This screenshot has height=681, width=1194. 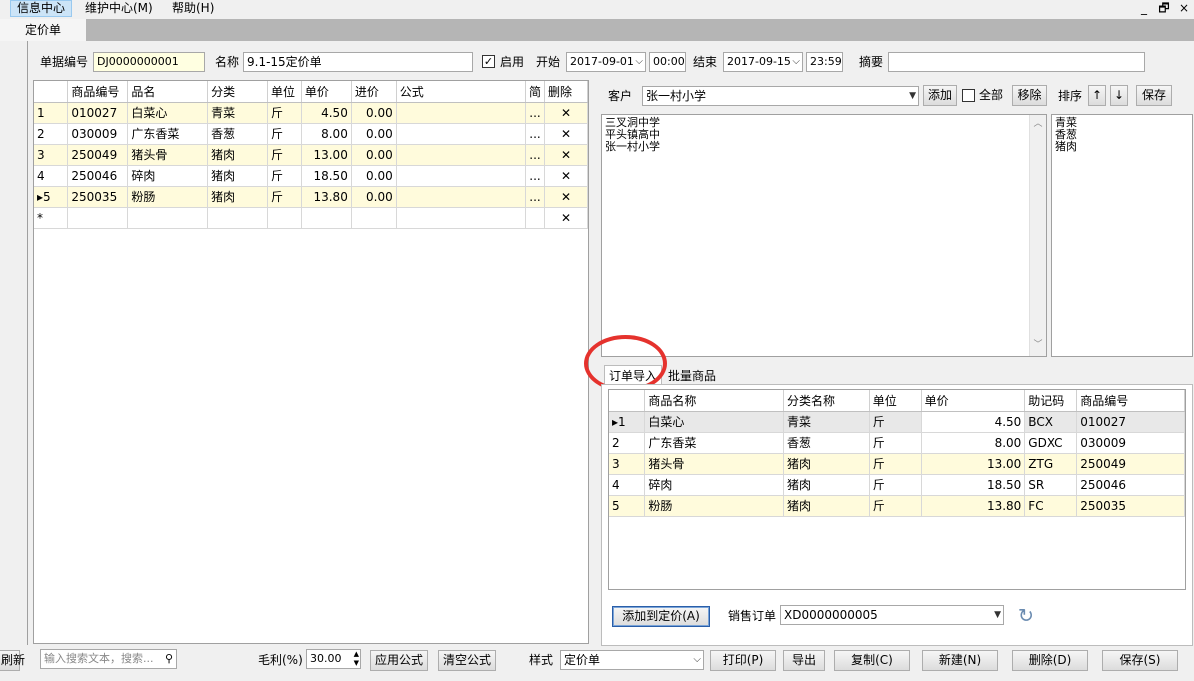 I want to click on margin-stepper: 30.00 ▲ ▼, so click(x=333, y=659).